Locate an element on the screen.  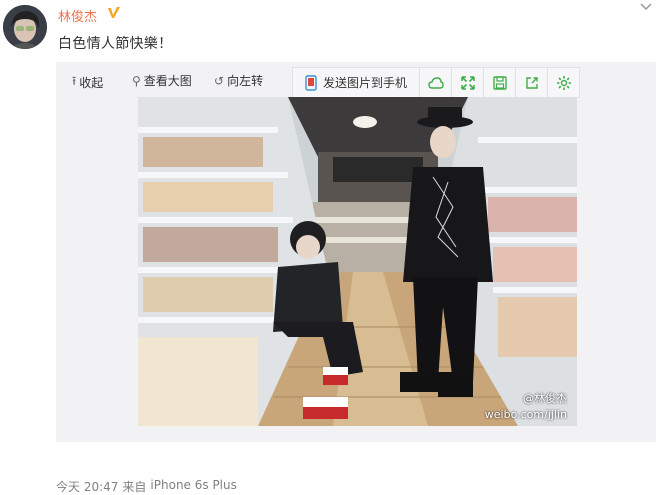
post-text: 白色情人節快樂！ is located at coordinates (115, 44).